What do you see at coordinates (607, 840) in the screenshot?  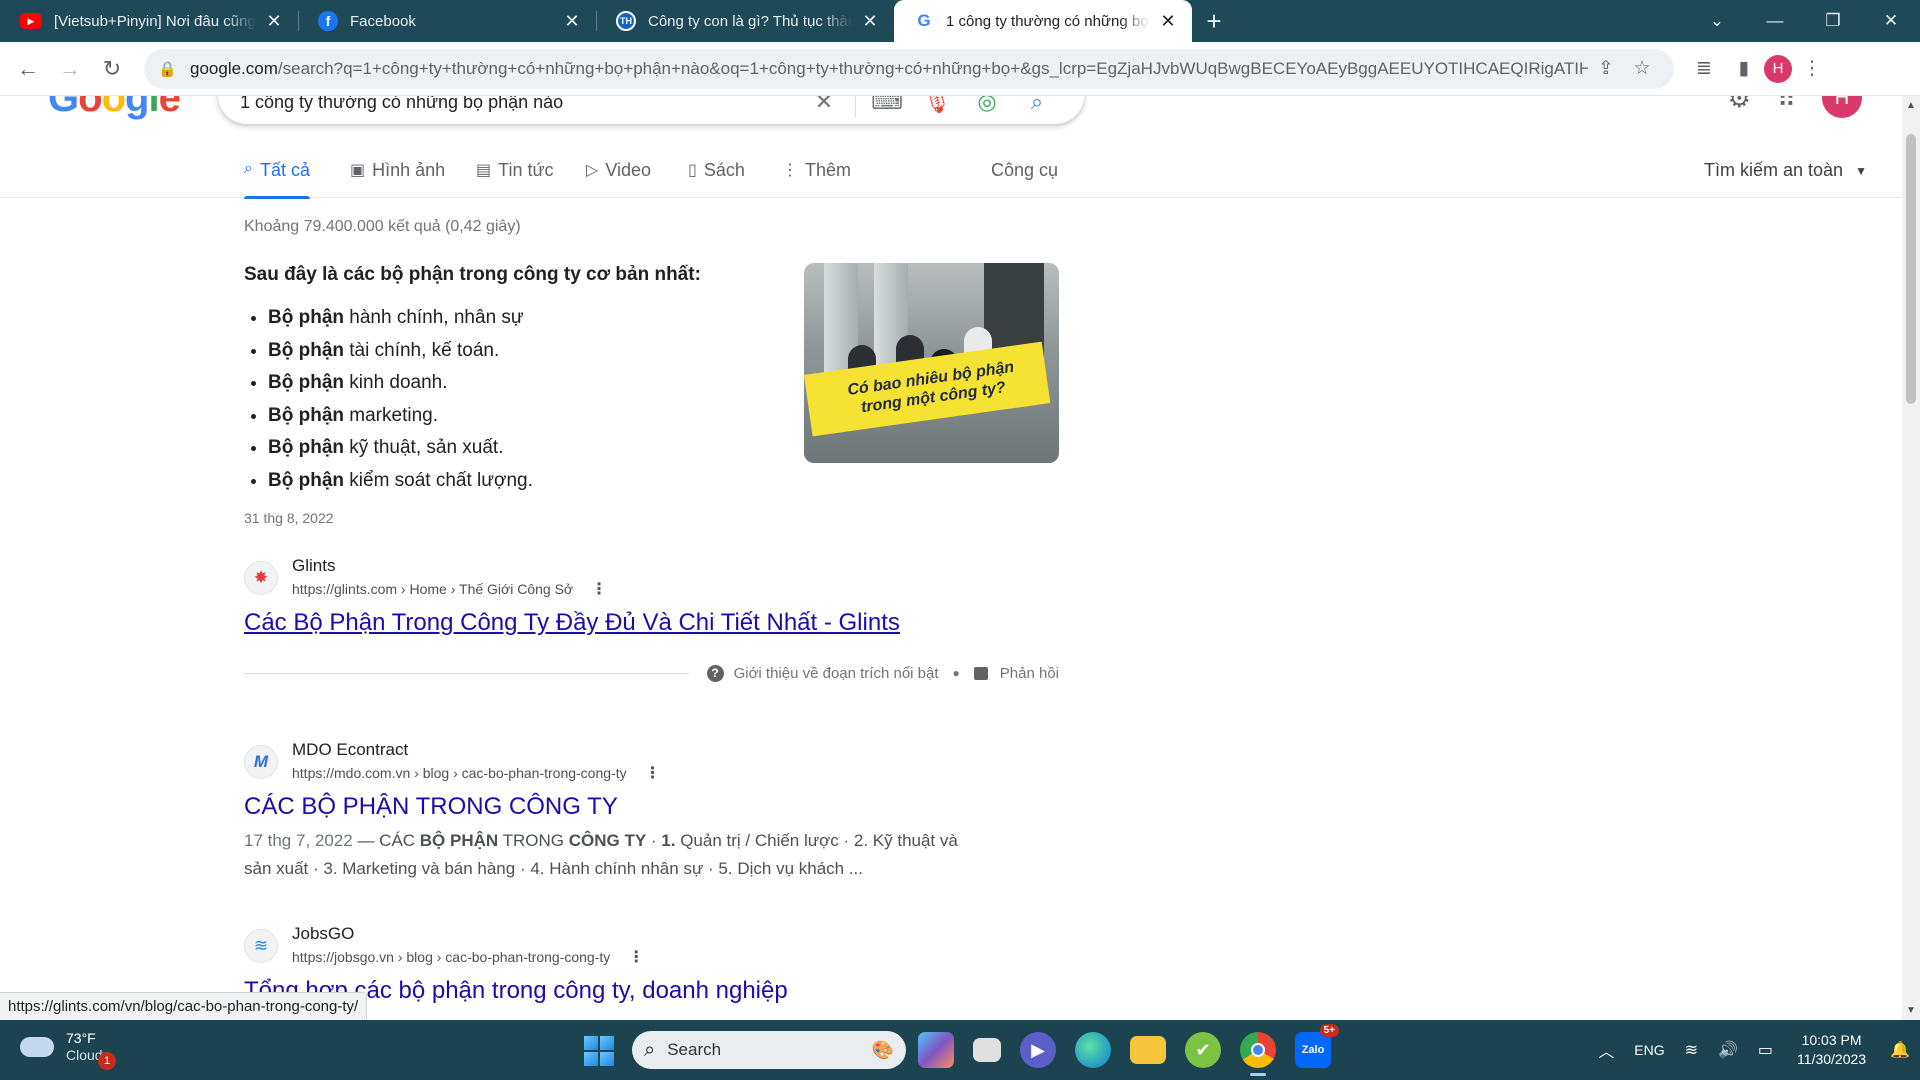 I see `result-bold: CÔNG TY` at bounding box center [607, 840].